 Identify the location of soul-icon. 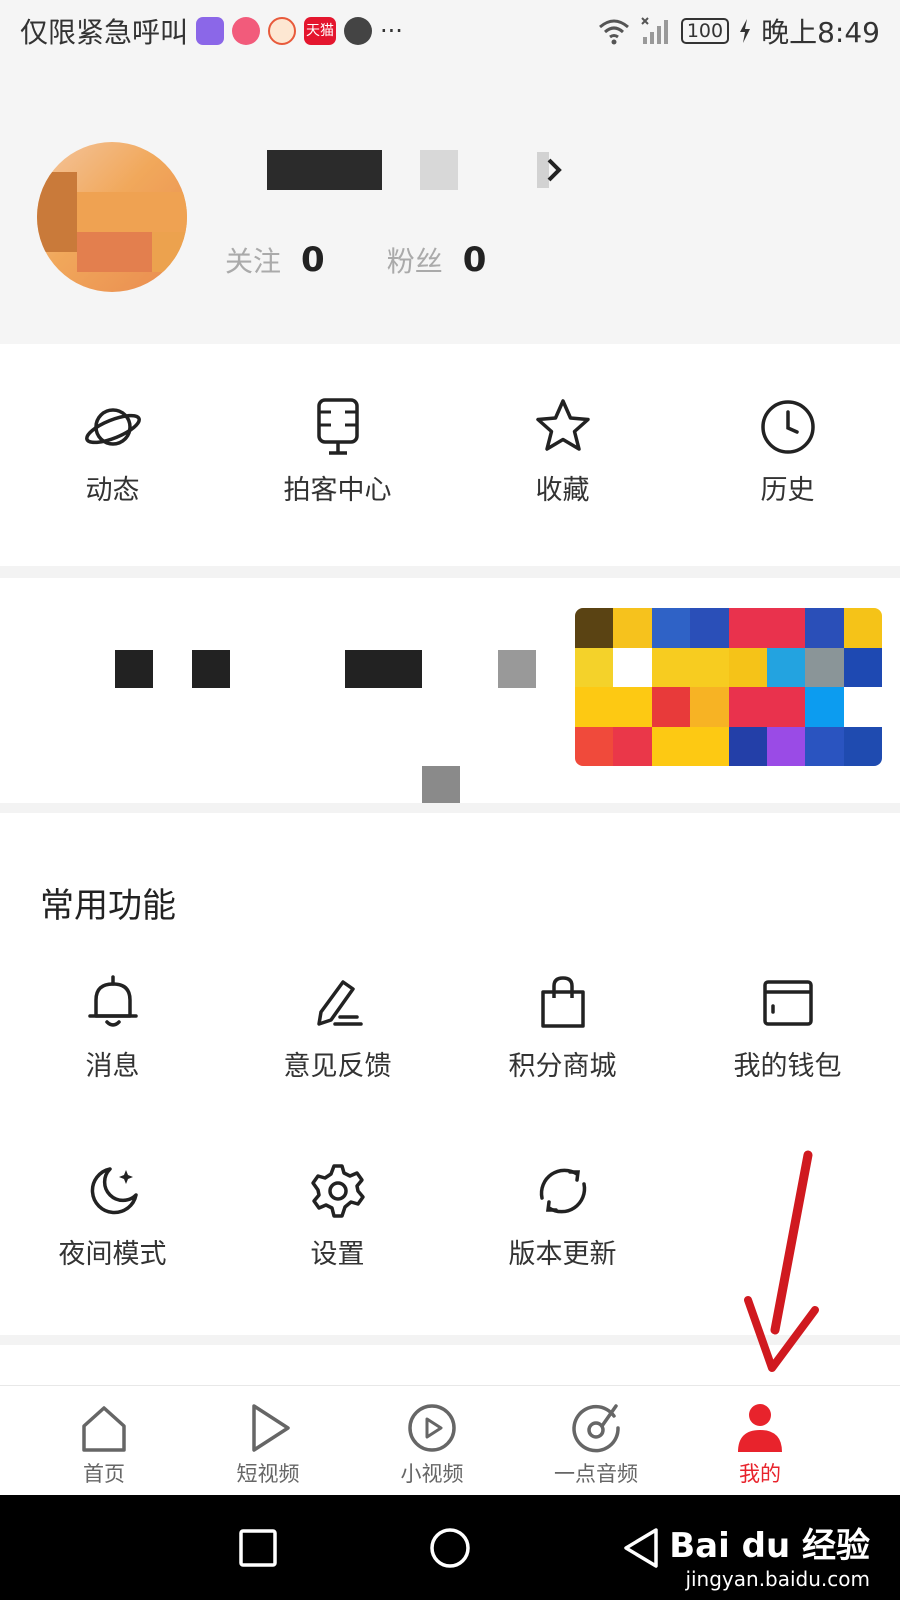
(210, 31).